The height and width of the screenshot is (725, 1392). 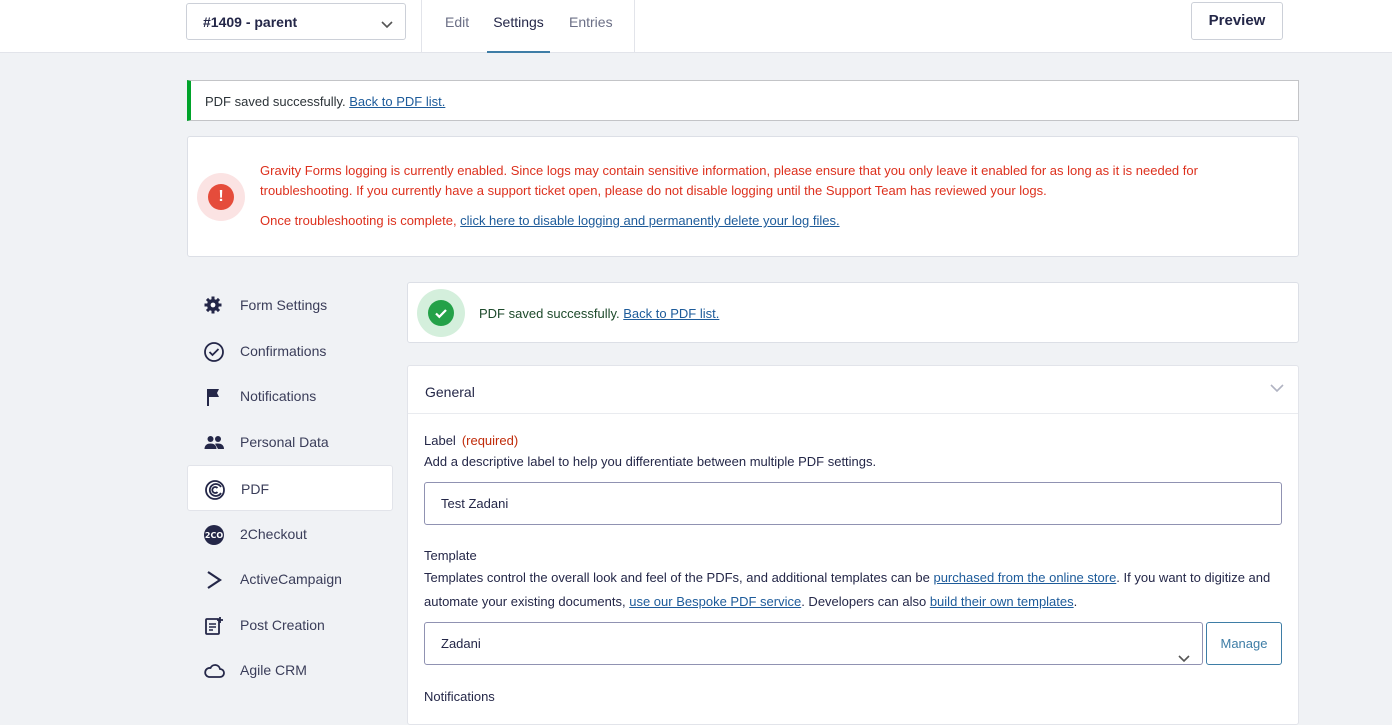 I want to click on template-desc-text: . Developers can also, so click(x=865, y=601).